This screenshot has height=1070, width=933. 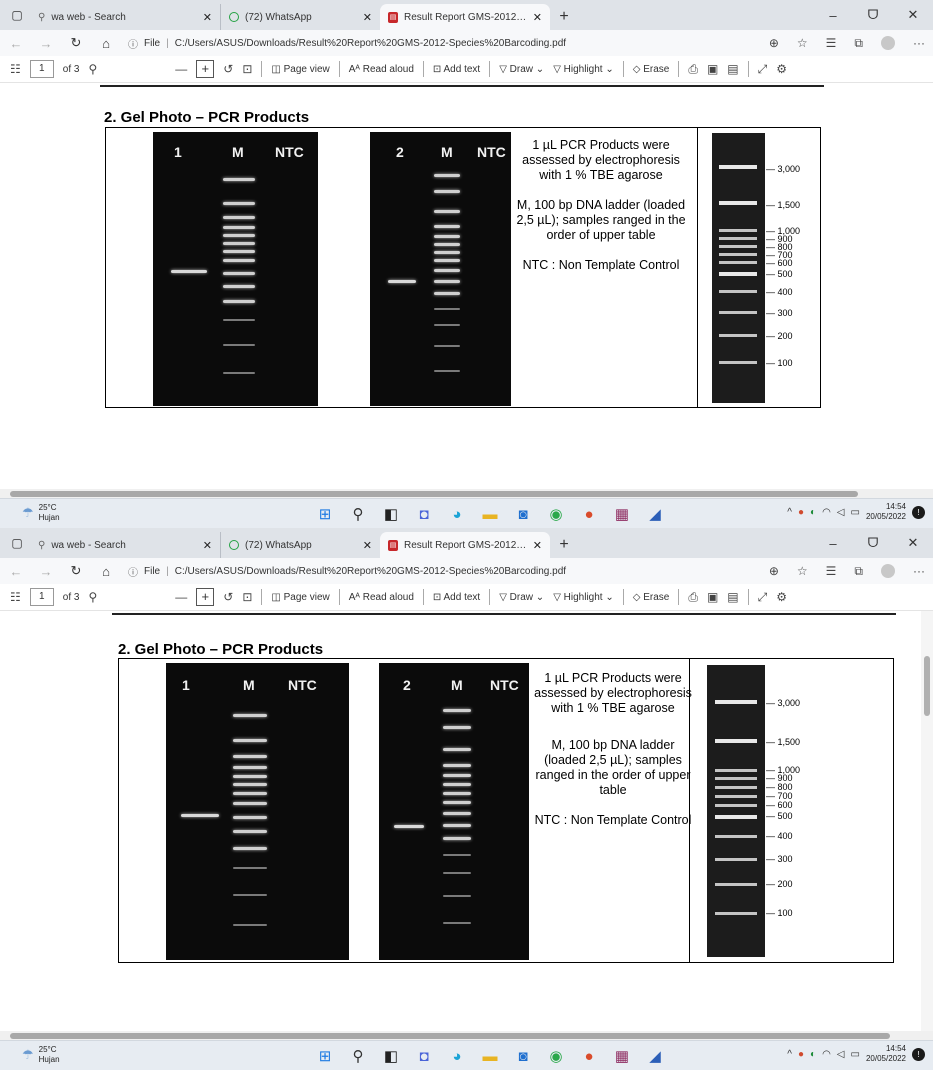 I want to click on erase-button: ◇ Erase, so click(x=651, y=69).